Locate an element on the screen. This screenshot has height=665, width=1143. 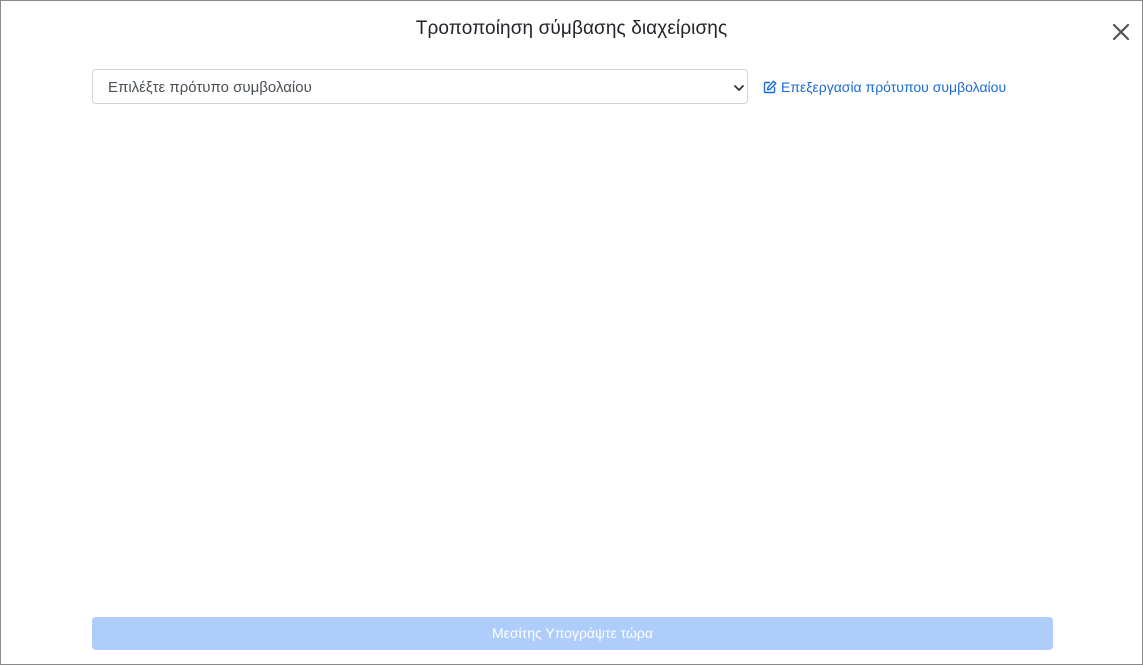
template-select: Επιλέξτε πρότυπο συμβολαίου is located at coordinates (420, 86).